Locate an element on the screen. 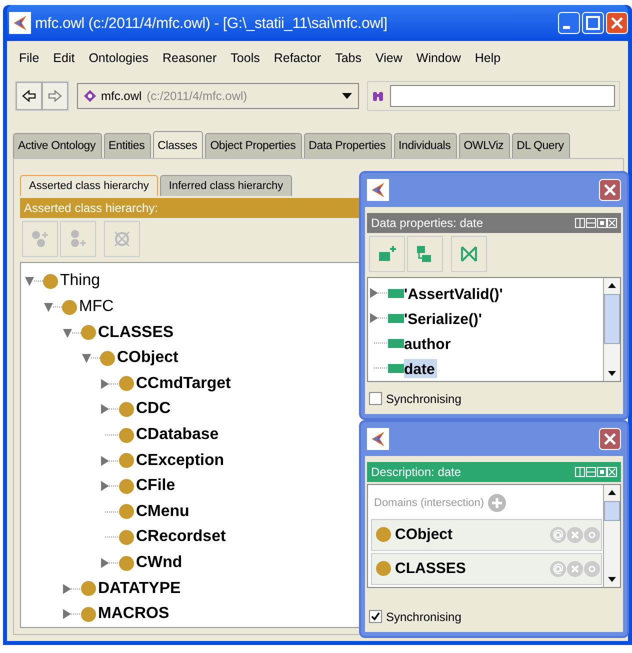  add-subproperty-button is located at coordinates (387, 254).